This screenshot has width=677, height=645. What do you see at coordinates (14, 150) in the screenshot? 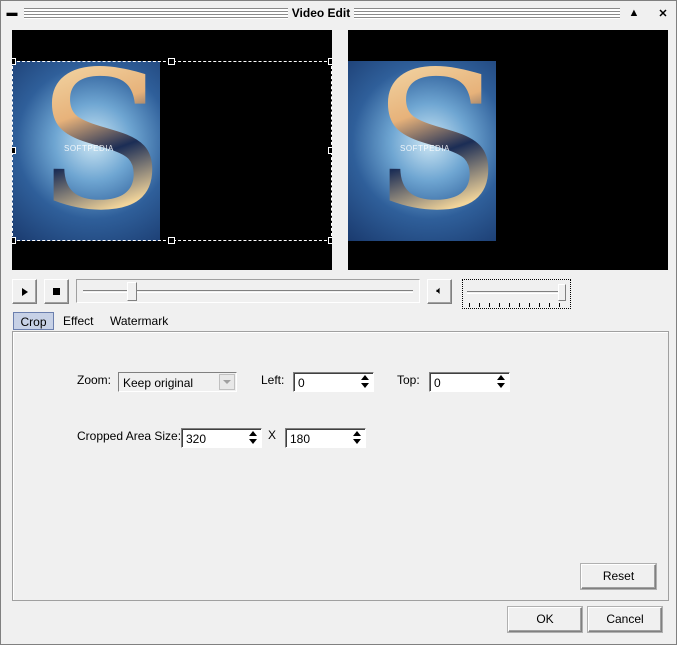
I see `crop-handle-middle-left` at bounding box center [14, 150].